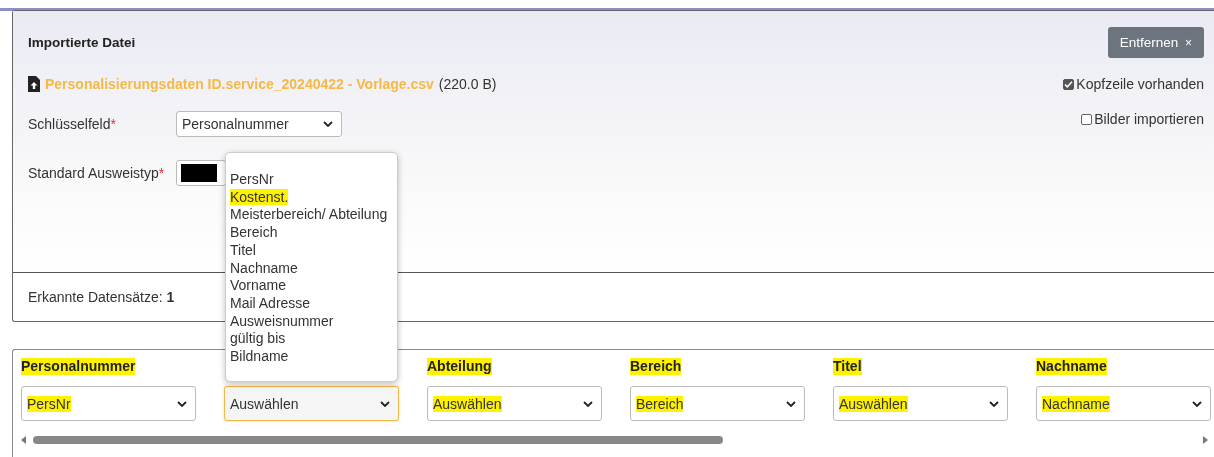 This screenshot has width=1214, height=457. Describe the element at coordinates (108, 403) in the screenshot. I see `column-select: PersNr` at that location.